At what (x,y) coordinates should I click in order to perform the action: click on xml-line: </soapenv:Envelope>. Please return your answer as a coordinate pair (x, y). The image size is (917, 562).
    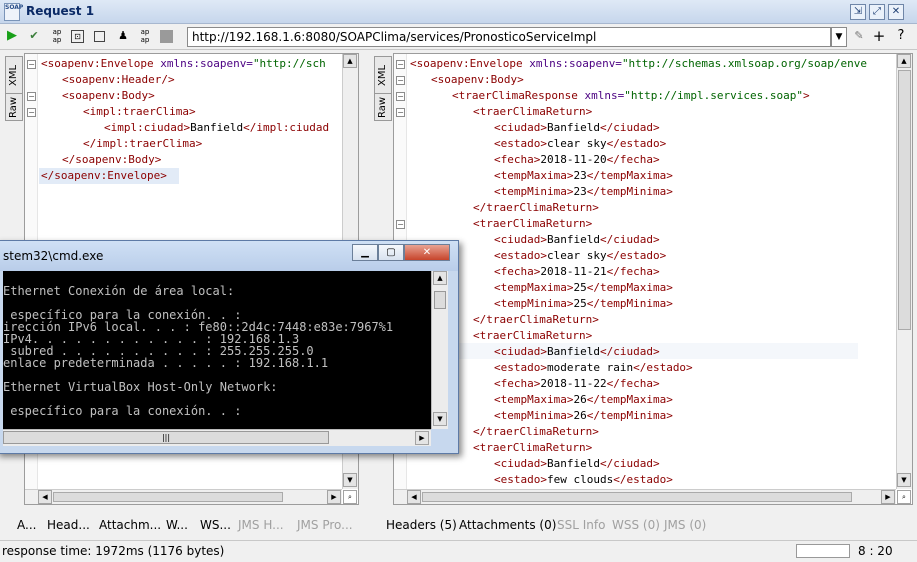
    Looking at the image, I should click on (104, 176).